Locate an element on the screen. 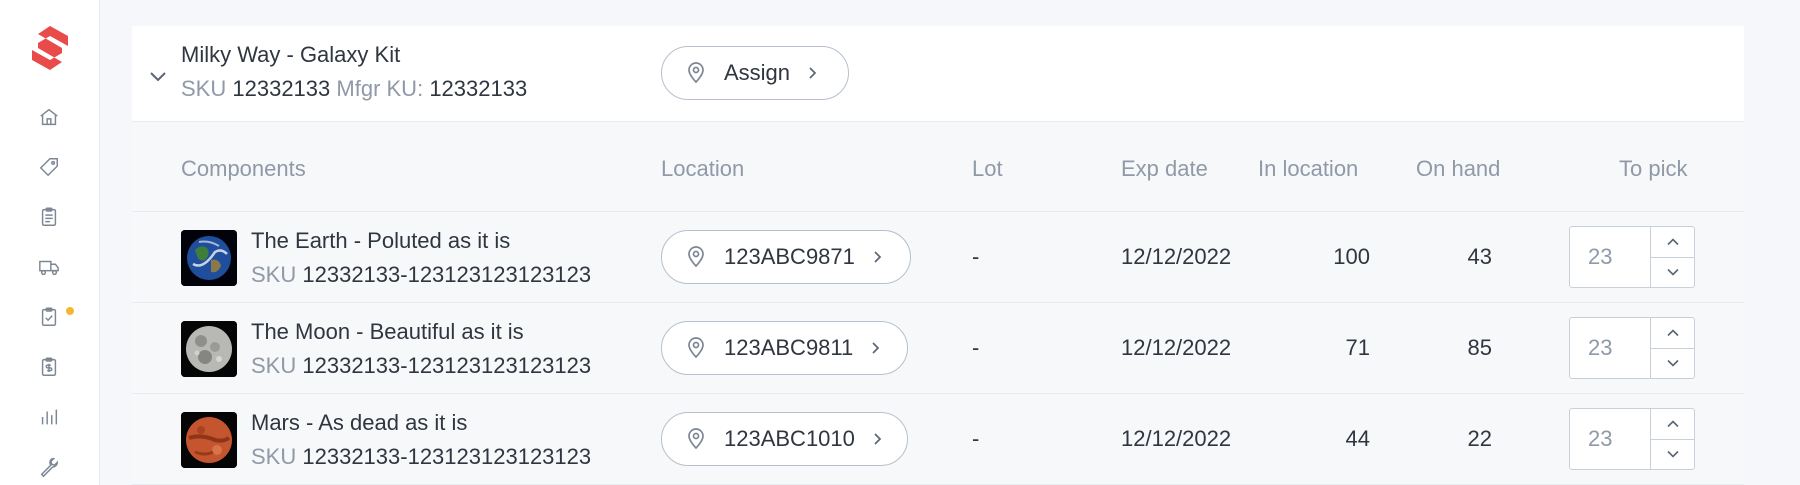 The image size is (1800, 485). header-components: Components is located at coordinates (243, 168).